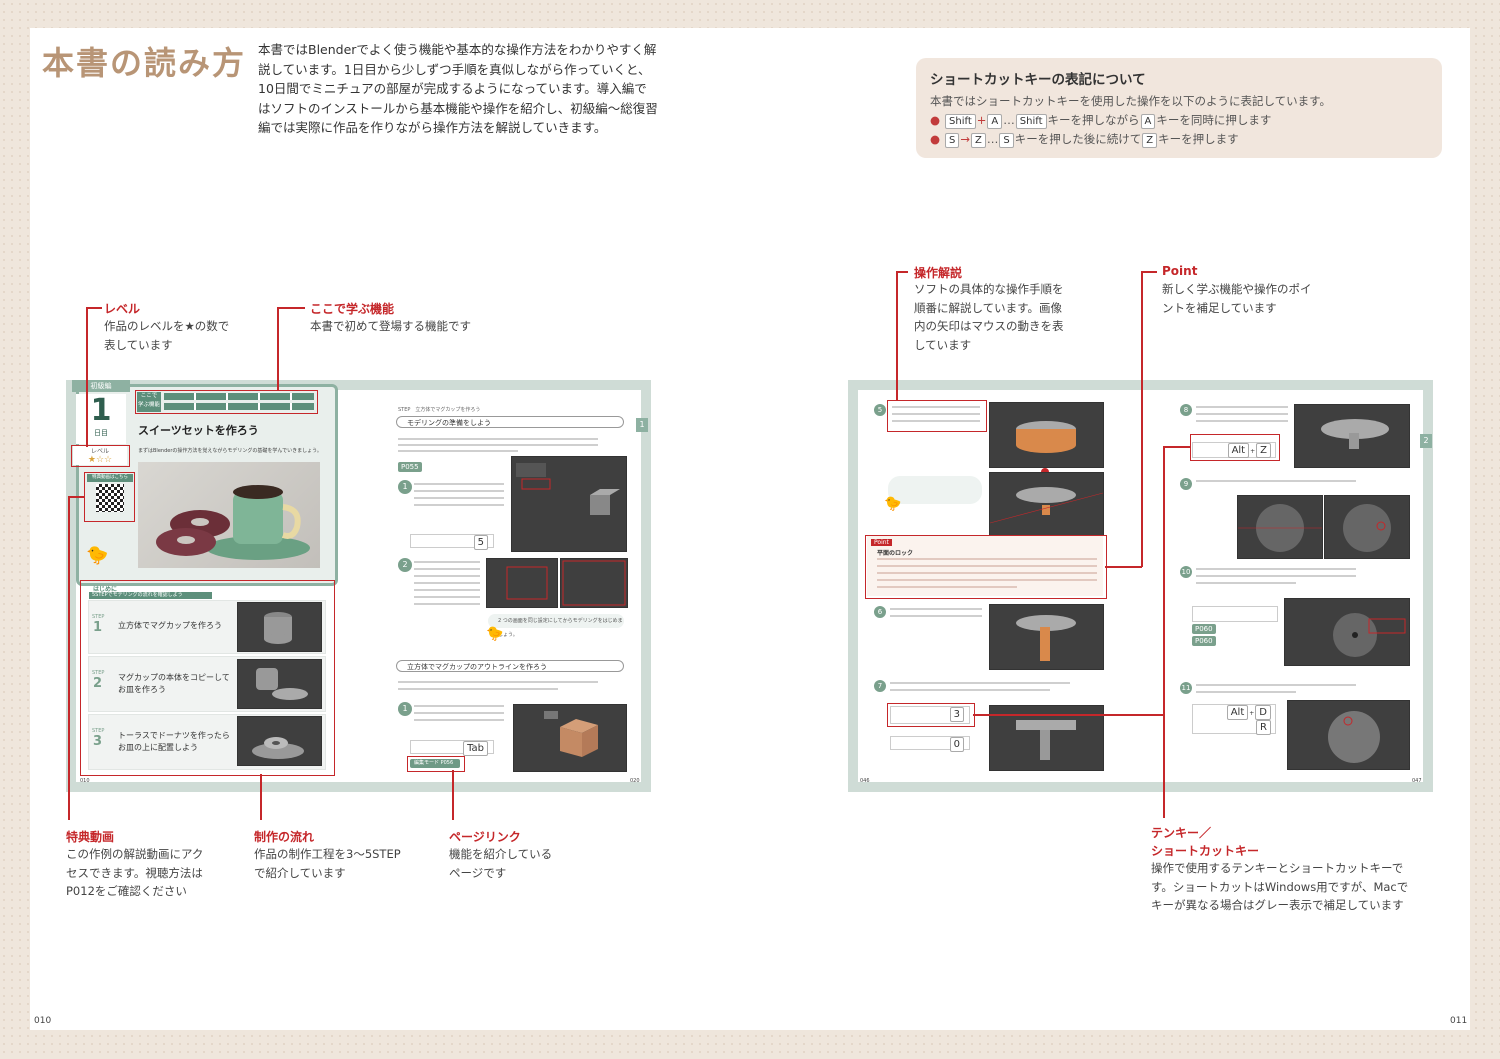 This screenshot has height=1059, width=1500. I want to click on step-circle: 11, so click(1186, 688).